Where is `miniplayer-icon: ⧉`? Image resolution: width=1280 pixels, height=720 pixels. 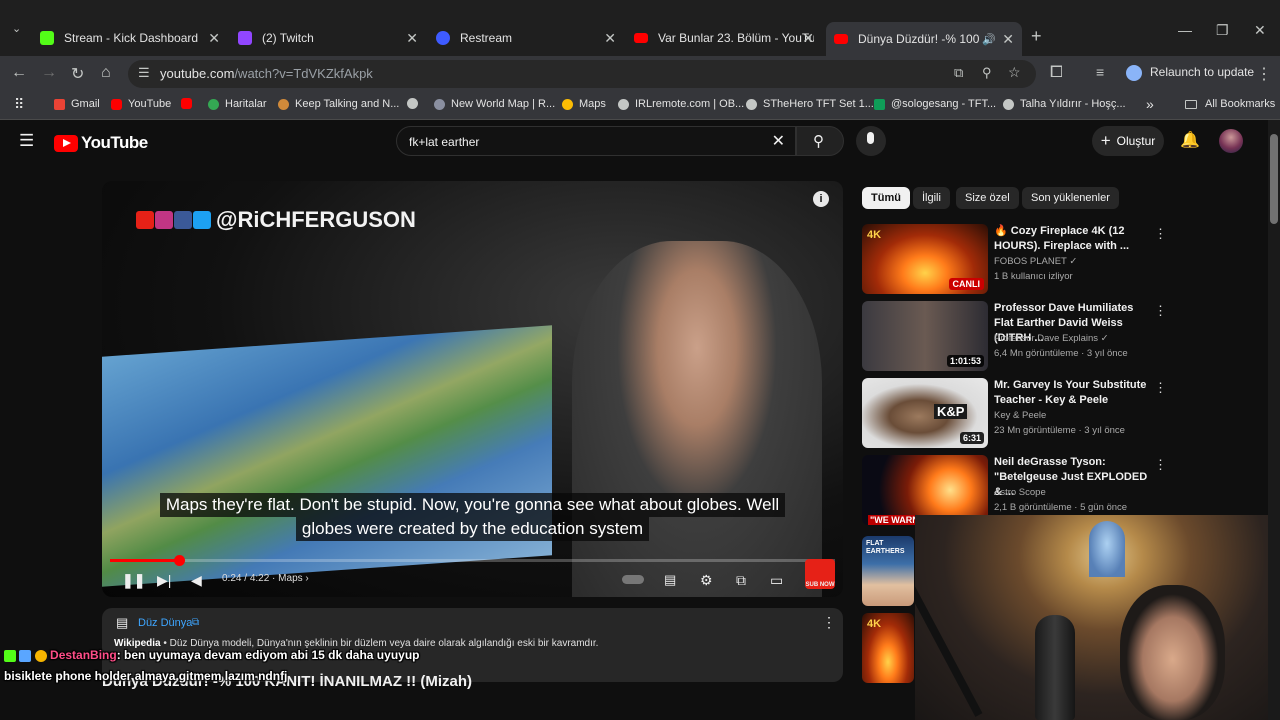
miniplayer-icon: ⧉ is located at coordinates (741, 580).